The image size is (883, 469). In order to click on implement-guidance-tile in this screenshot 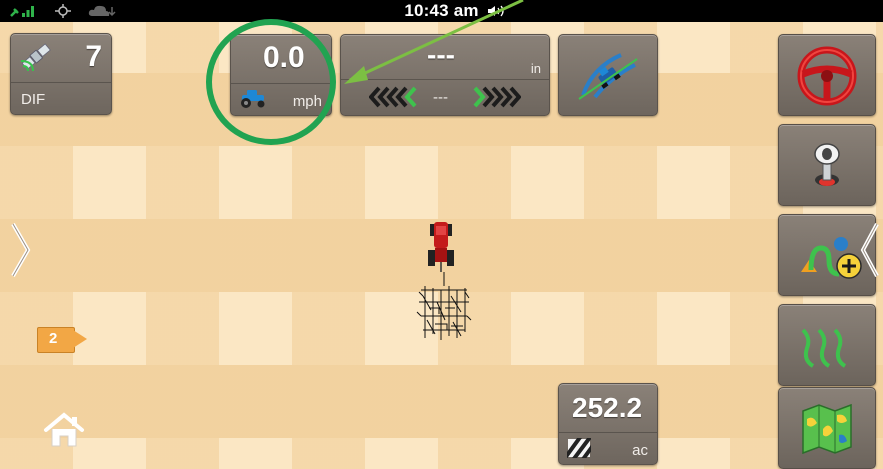, I will do `click(608, 75)`.